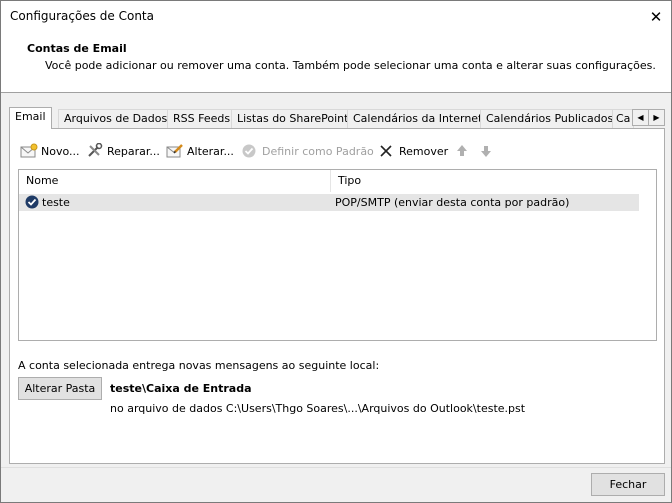 Image resolution: width=672 pixels, height=503 pixels. I want to click on tab-label: Arquivos de Dados, so click(116, 118).